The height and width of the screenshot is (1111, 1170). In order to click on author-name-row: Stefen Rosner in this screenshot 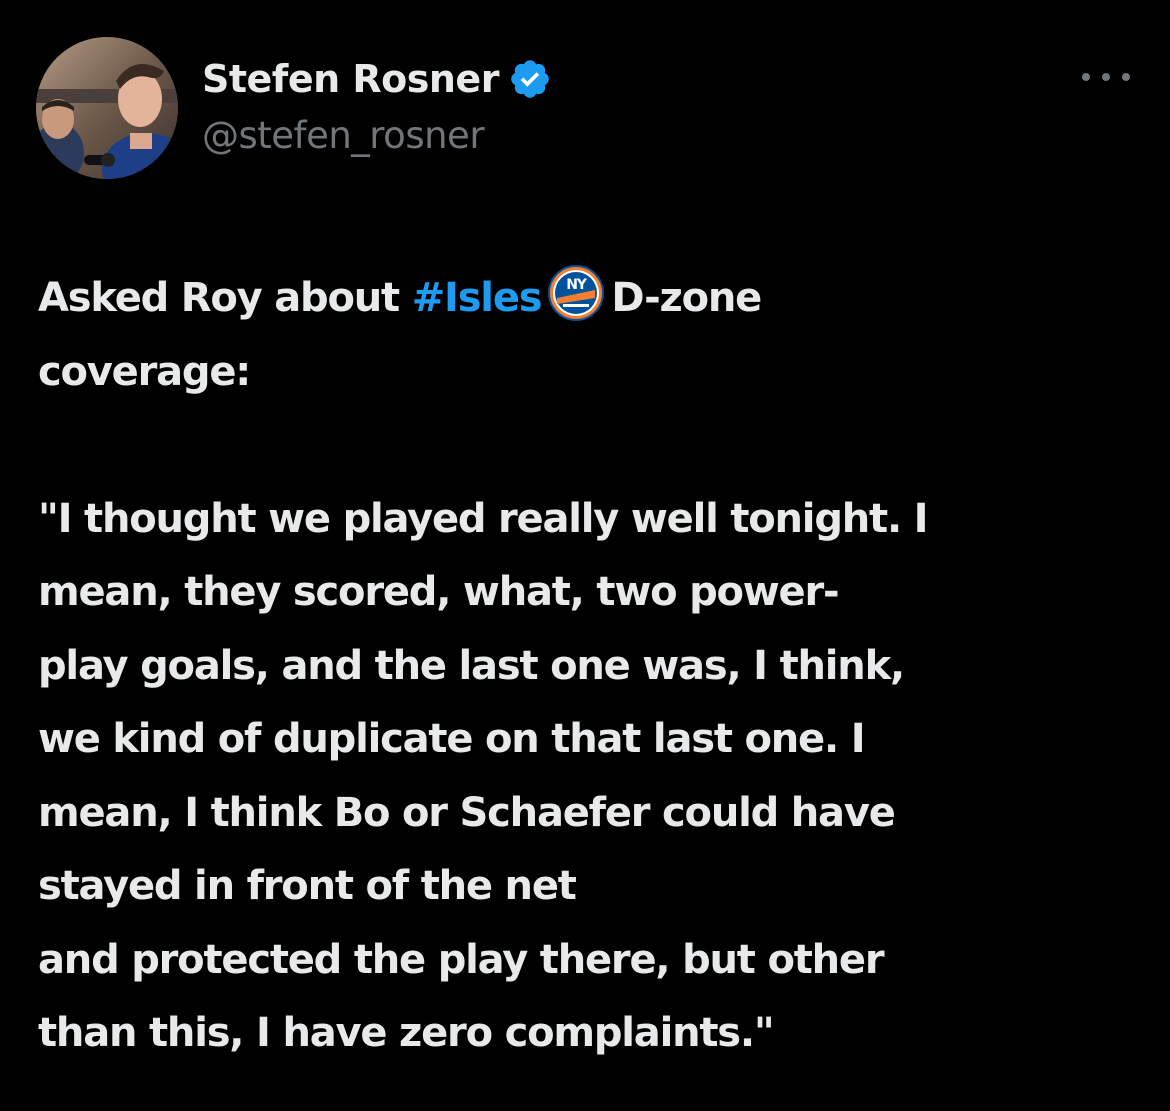, I will do `click(377, 79)`.